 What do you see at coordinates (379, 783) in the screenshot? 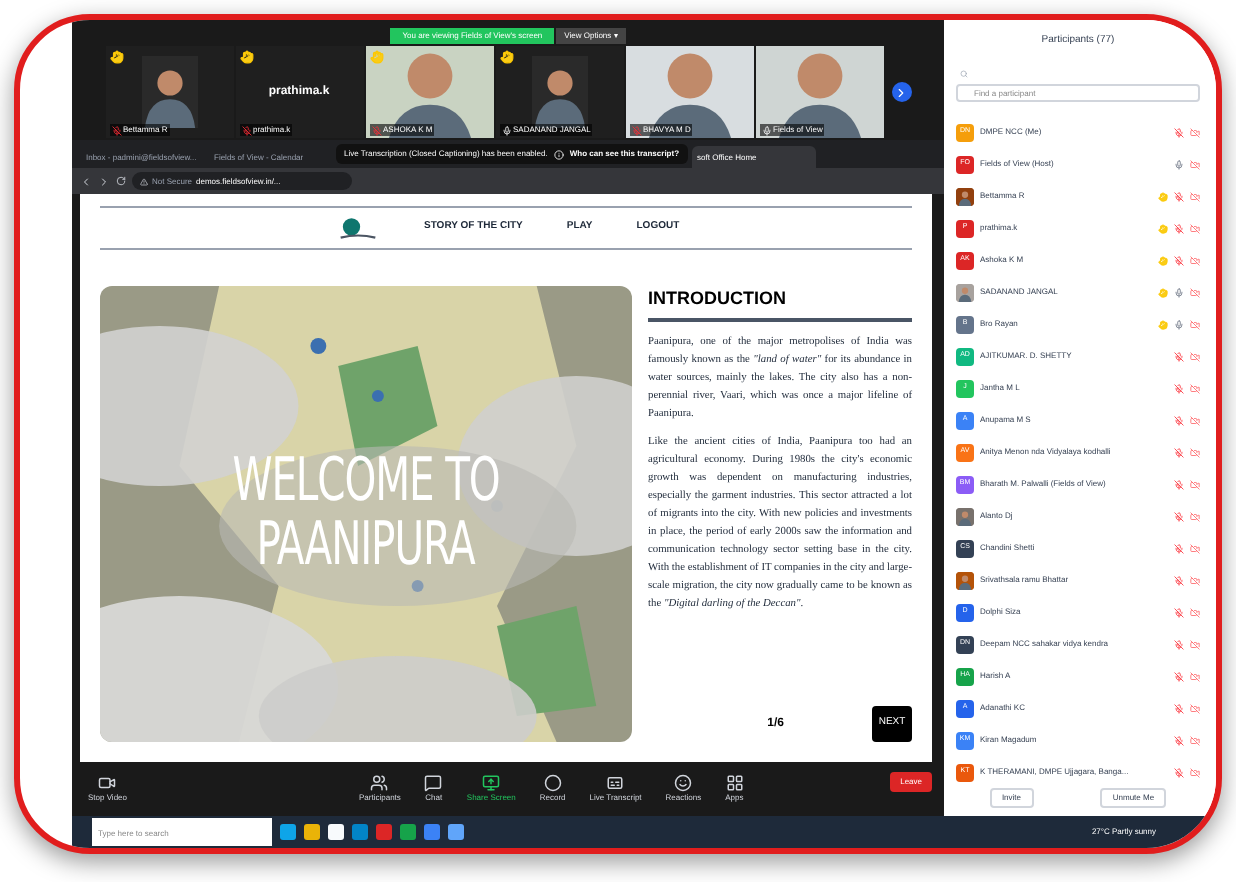
I see `people-icon` at bounding box center [379, 783].